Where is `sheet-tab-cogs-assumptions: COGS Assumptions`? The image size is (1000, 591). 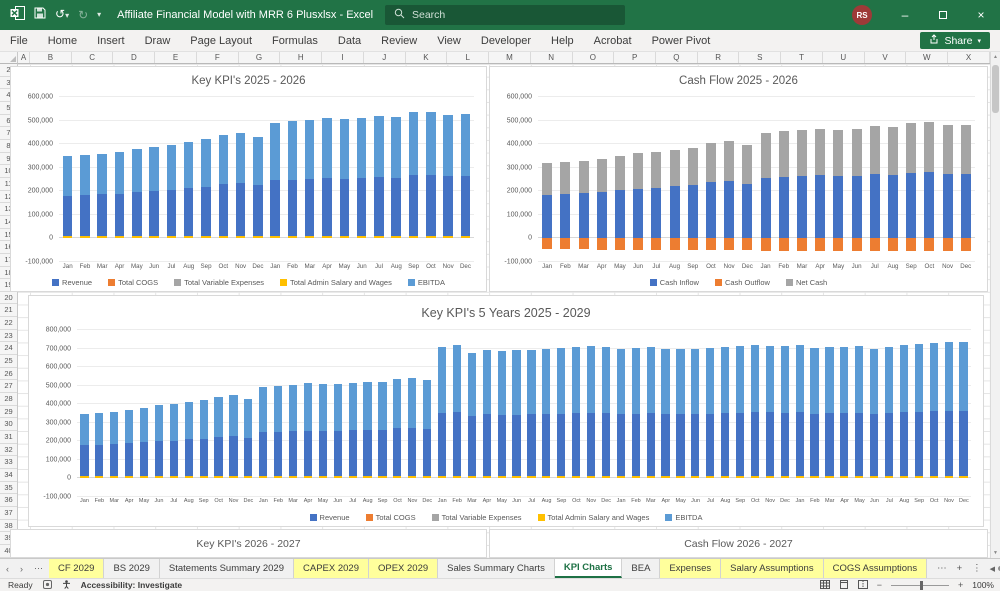
sheet-tab-cogs-assumptions: COGS Assumptions is located at coordinates (875, 568).